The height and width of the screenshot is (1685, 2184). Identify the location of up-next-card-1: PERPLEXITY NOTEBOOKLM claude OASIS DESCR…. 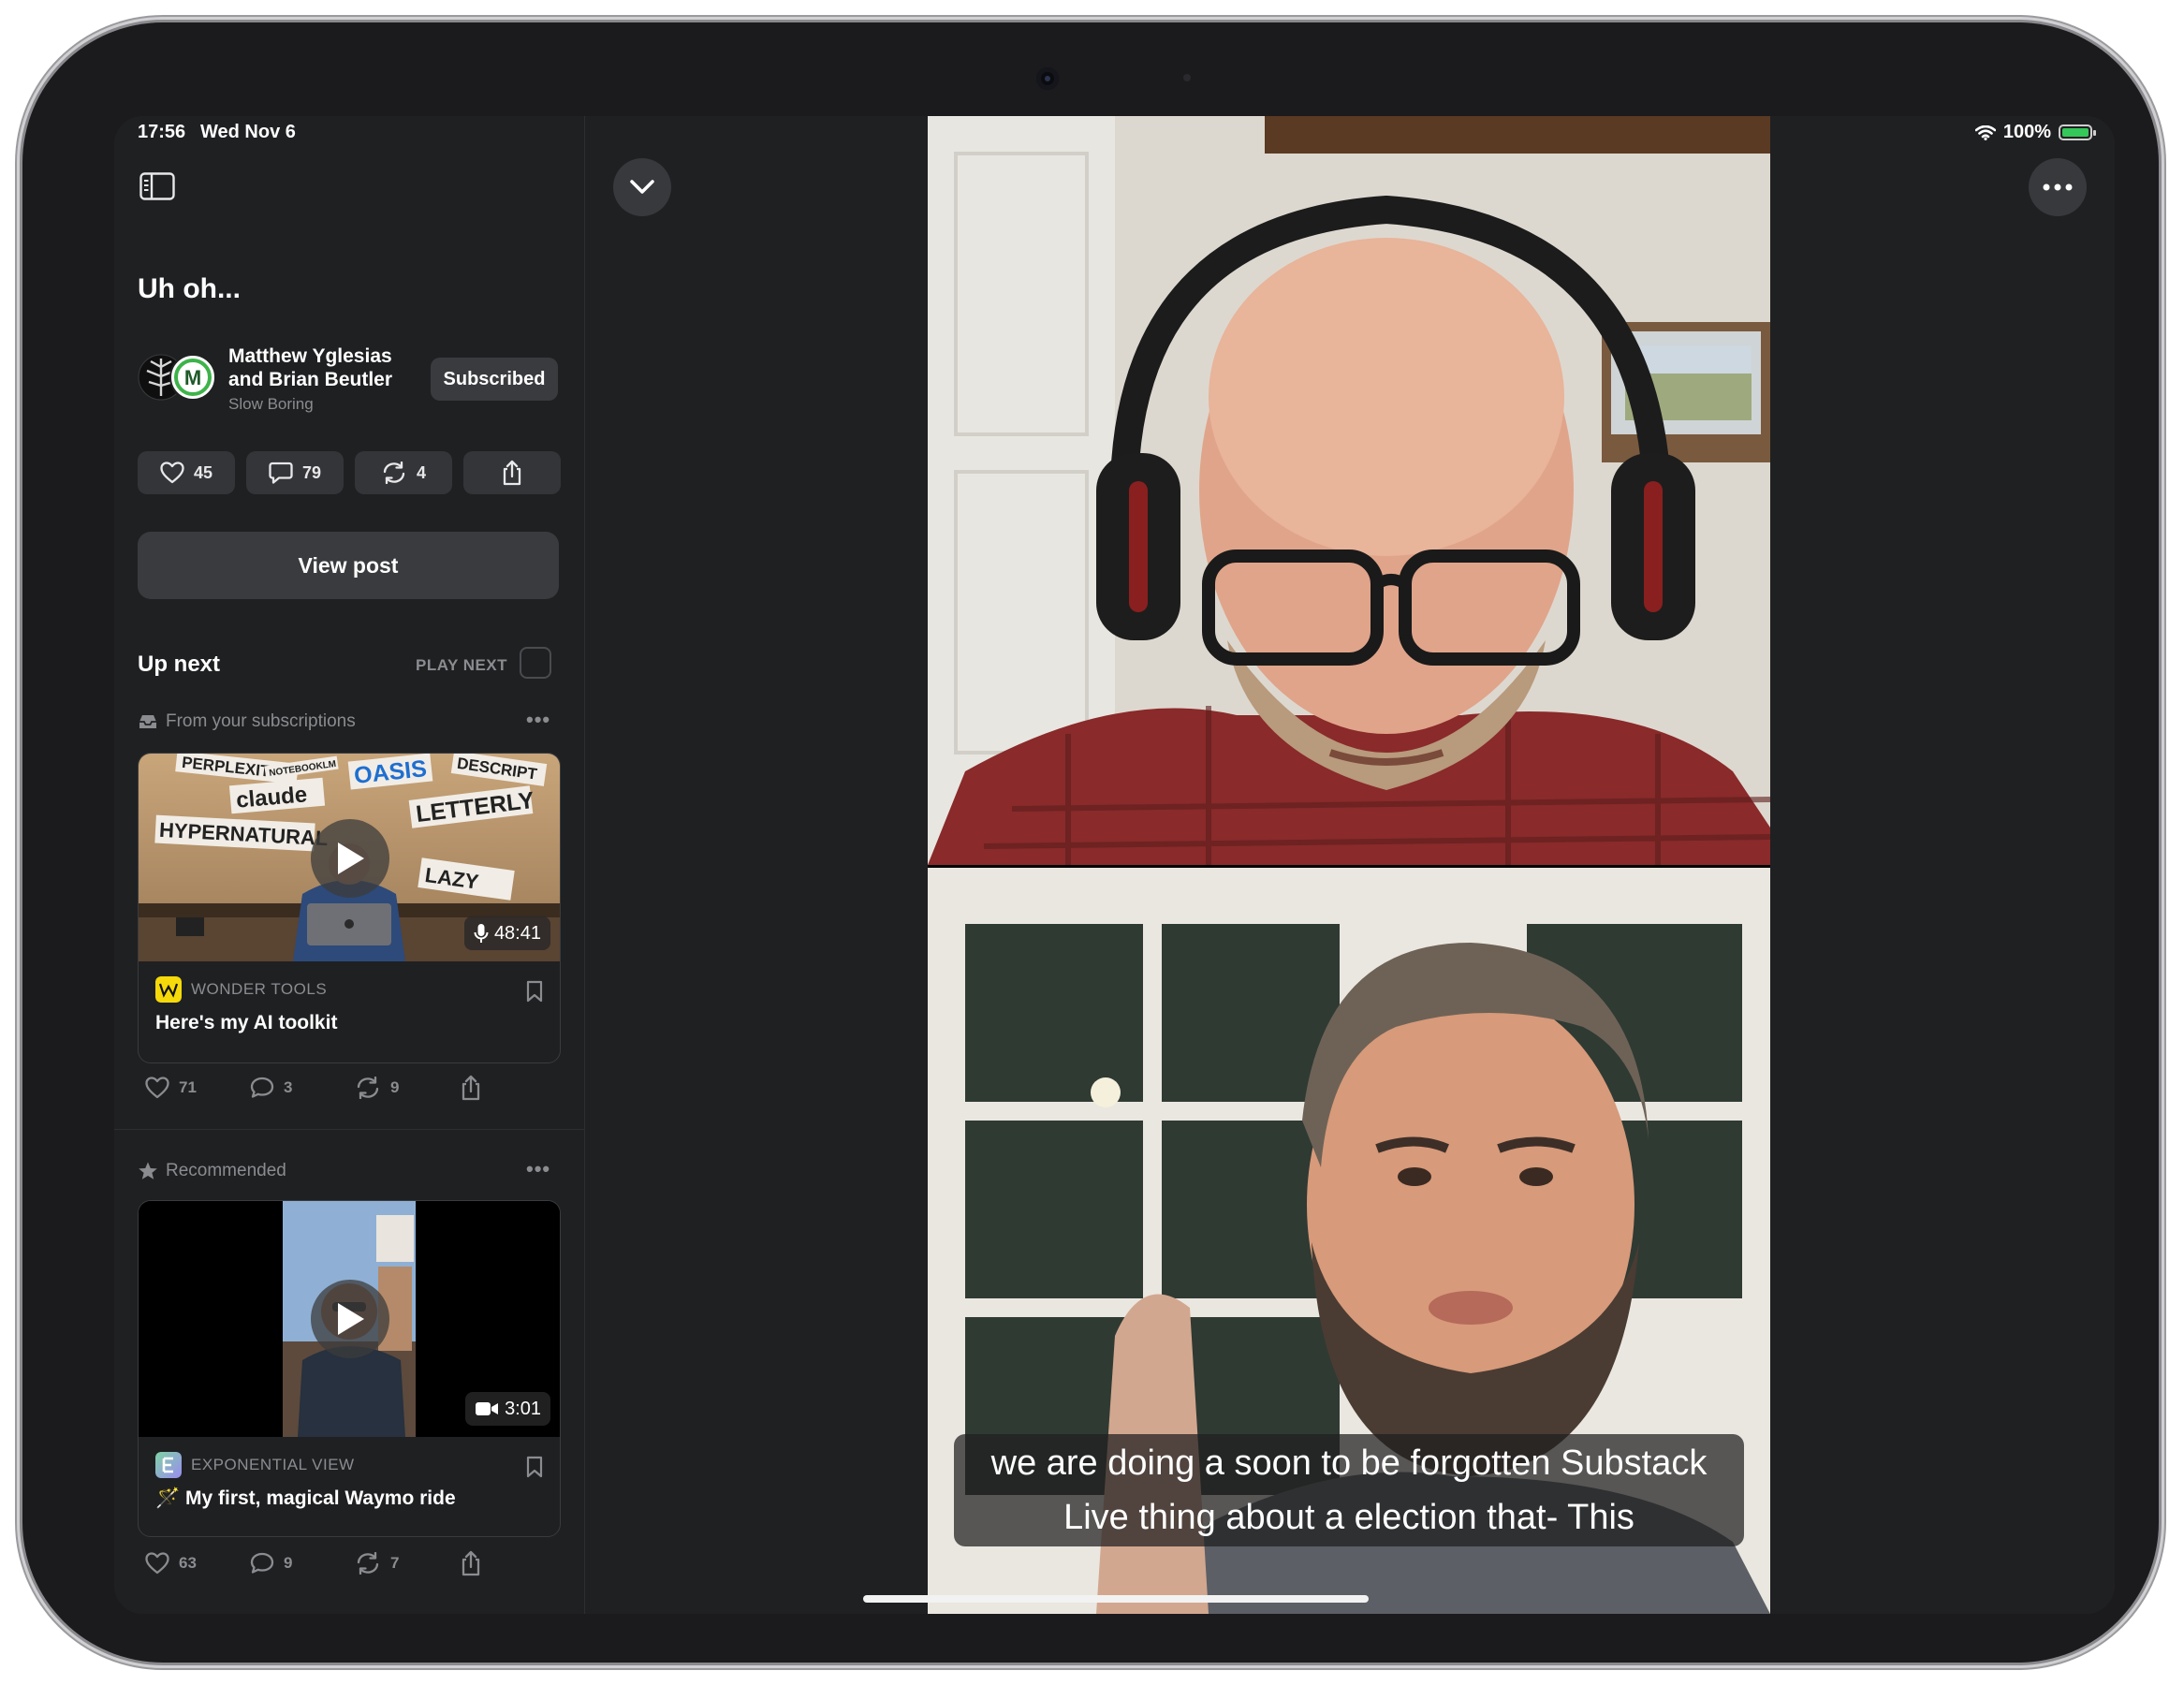
(349, 908).